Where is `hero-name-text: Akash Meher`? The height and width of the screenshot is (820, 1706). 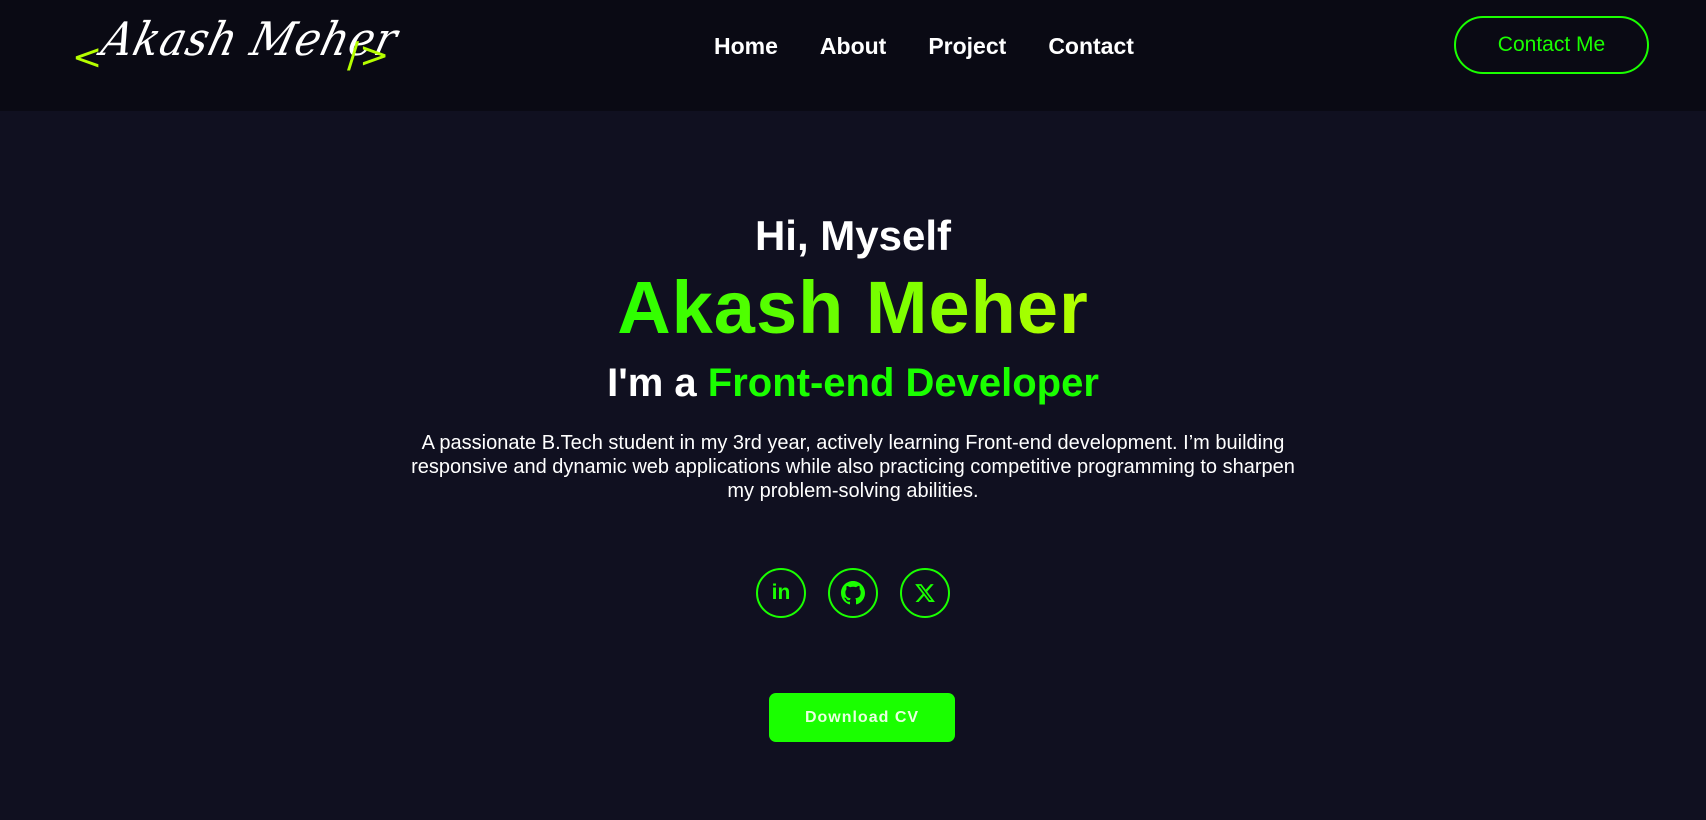 hero-name-text: Akash Meher is located at coordinates (853, 307).